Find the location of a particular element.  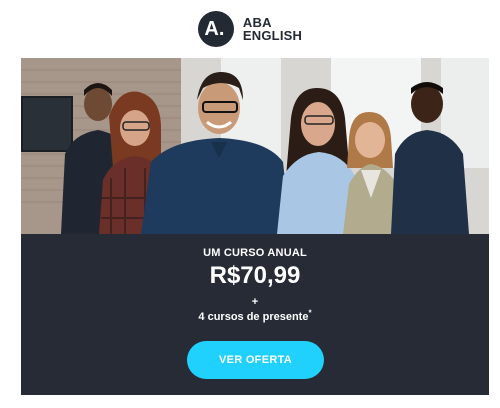

aba-english-logo: A. ABA ENGLISH is located at coordinates (249, 29).